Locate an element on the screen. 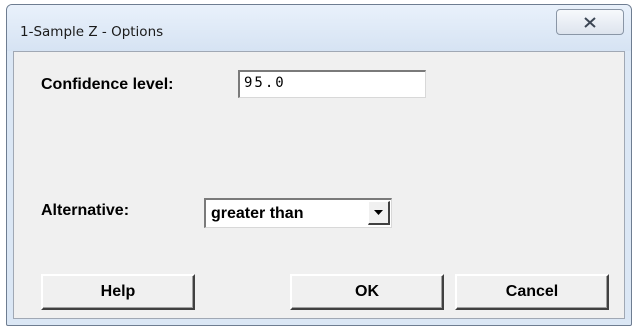  cancel-button: Cancel is located at coordinates (532, 292).